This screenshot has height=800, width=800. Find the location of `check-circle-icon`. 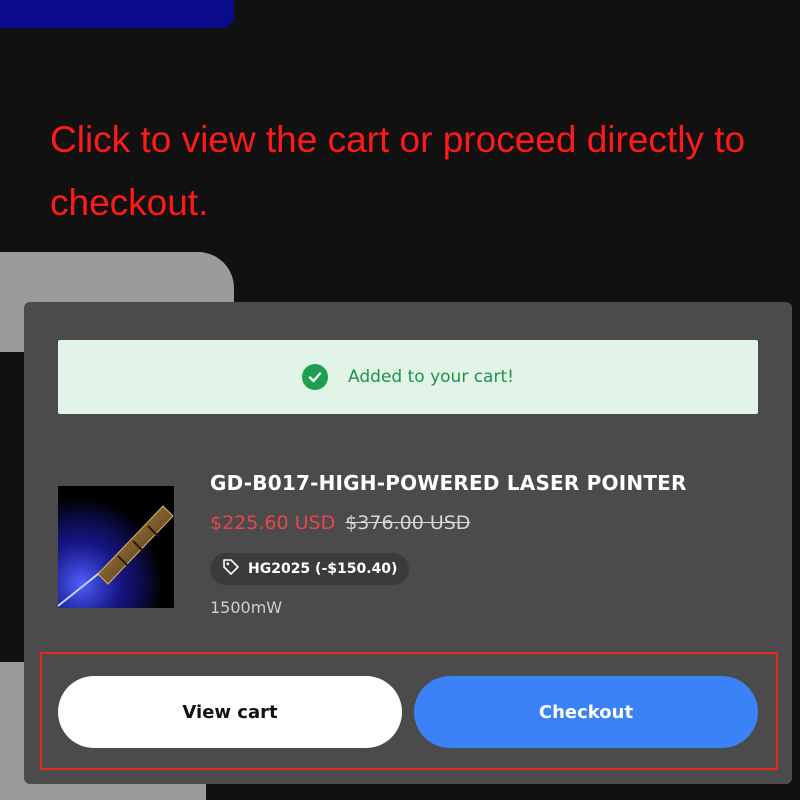

check-circle-icon is located at coordinates (315, 377).